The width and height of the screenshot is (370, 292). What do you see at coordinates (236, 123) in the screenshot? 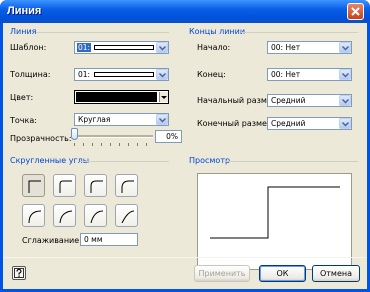
I see `end-size-label: Конечный размер:` at bounding box center [236, 123].